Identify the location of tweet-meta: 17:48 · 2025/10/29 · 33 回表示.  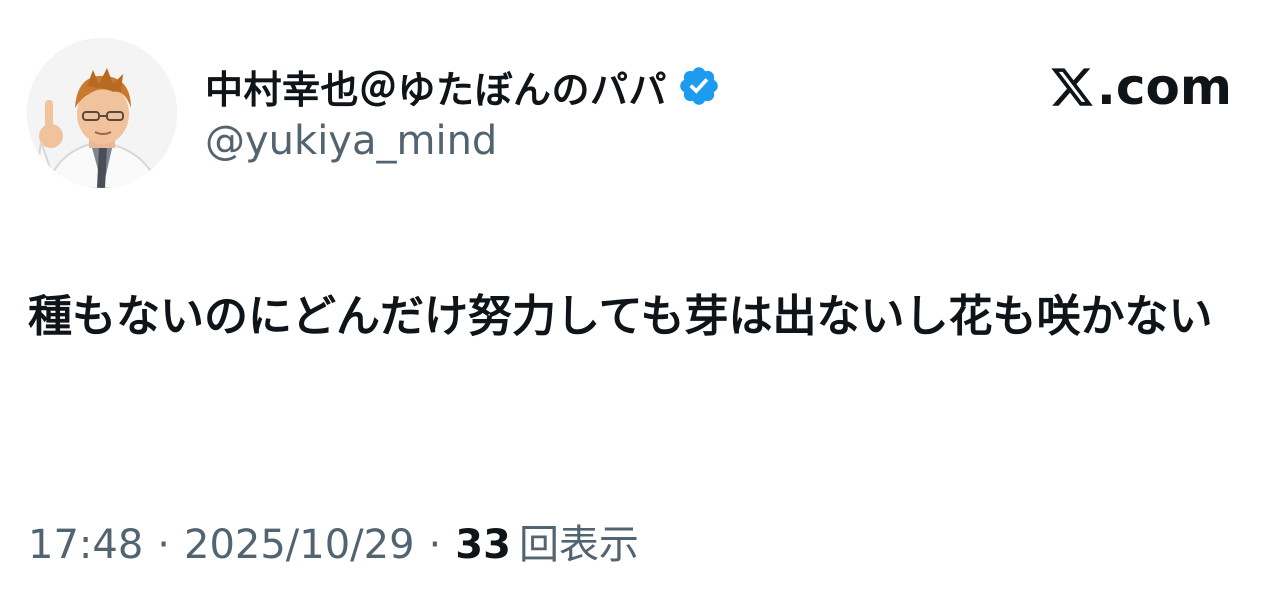
(333, 541).